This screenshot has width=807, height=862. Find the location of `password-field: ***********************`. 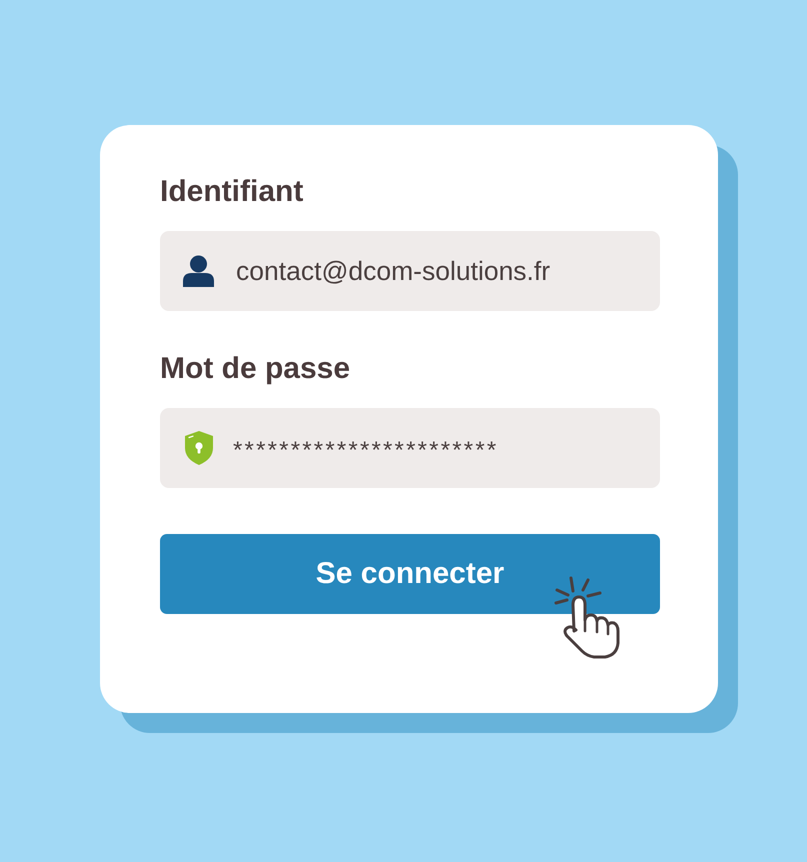

password-field: *********************** is located at coordinates (410, 448).